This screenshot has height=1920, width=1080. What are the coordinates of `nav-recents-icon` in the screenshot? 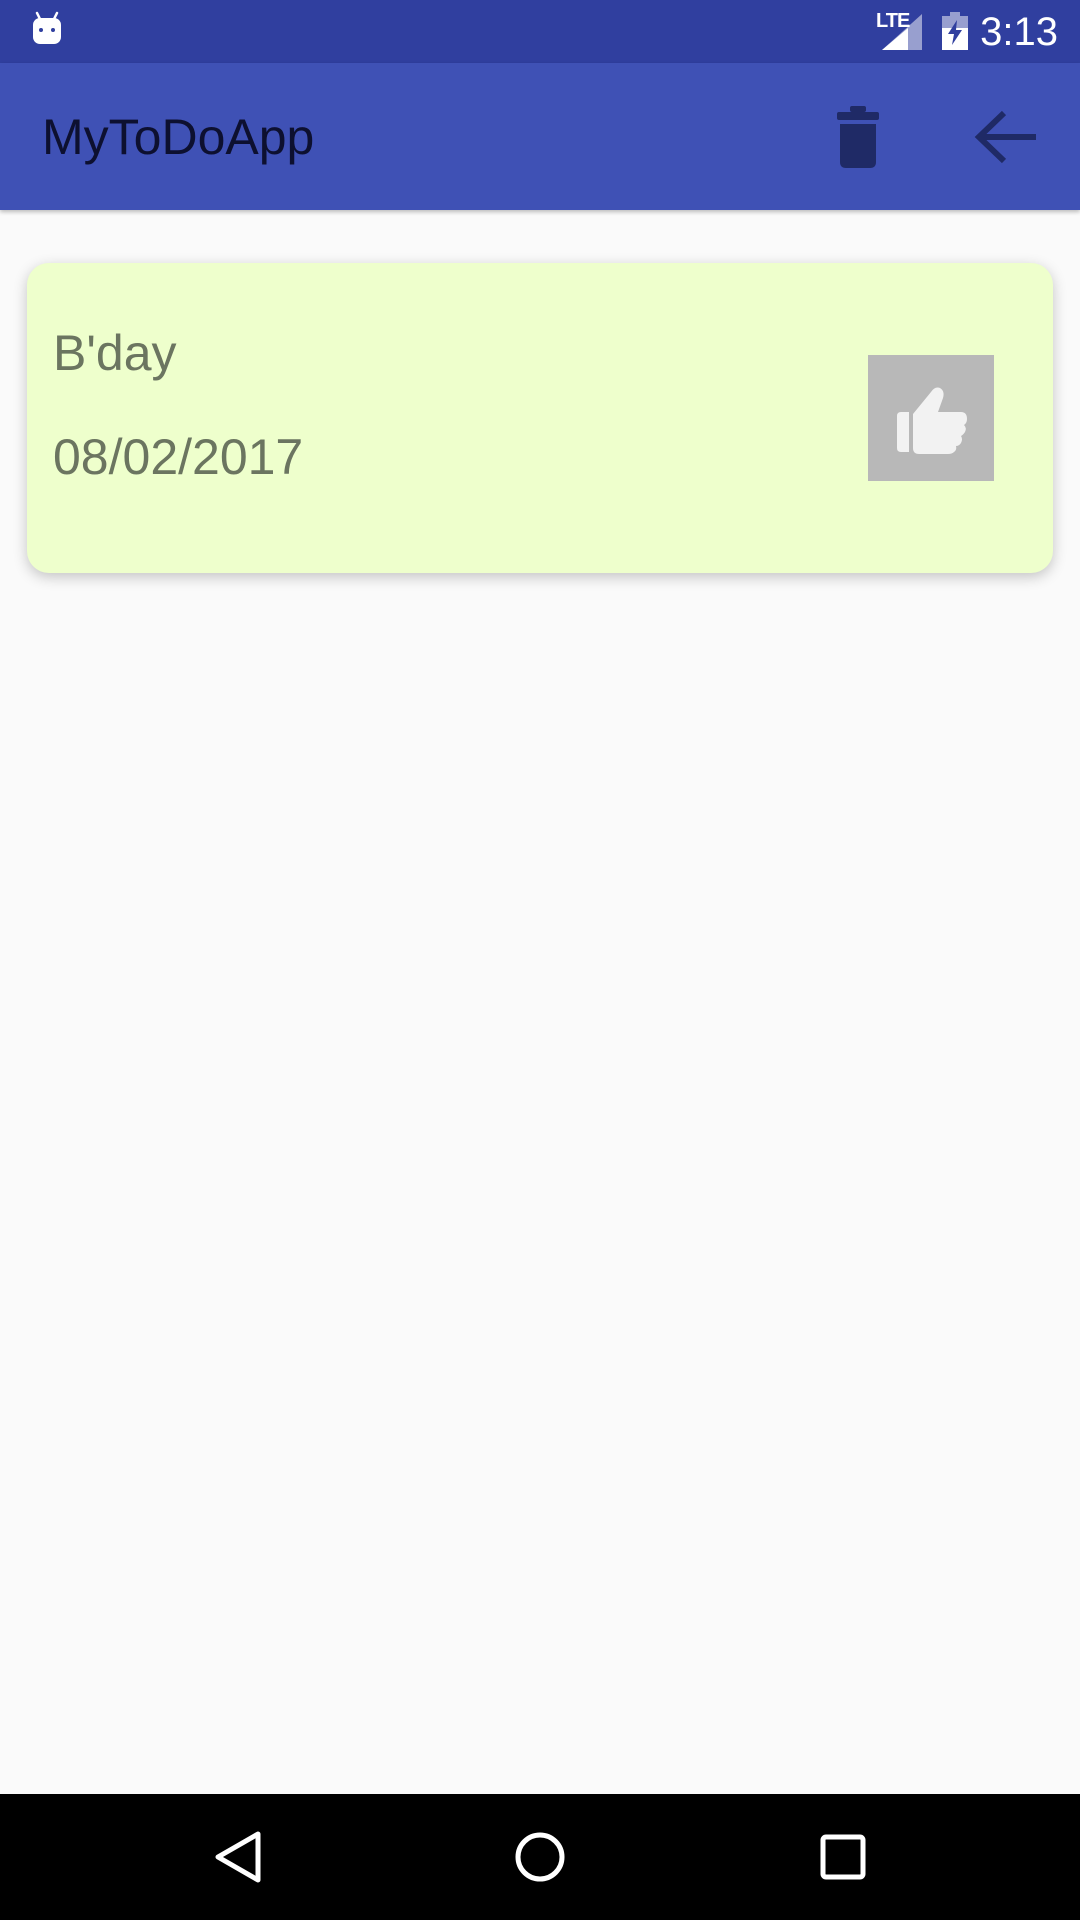 It's located at (843, 1857).